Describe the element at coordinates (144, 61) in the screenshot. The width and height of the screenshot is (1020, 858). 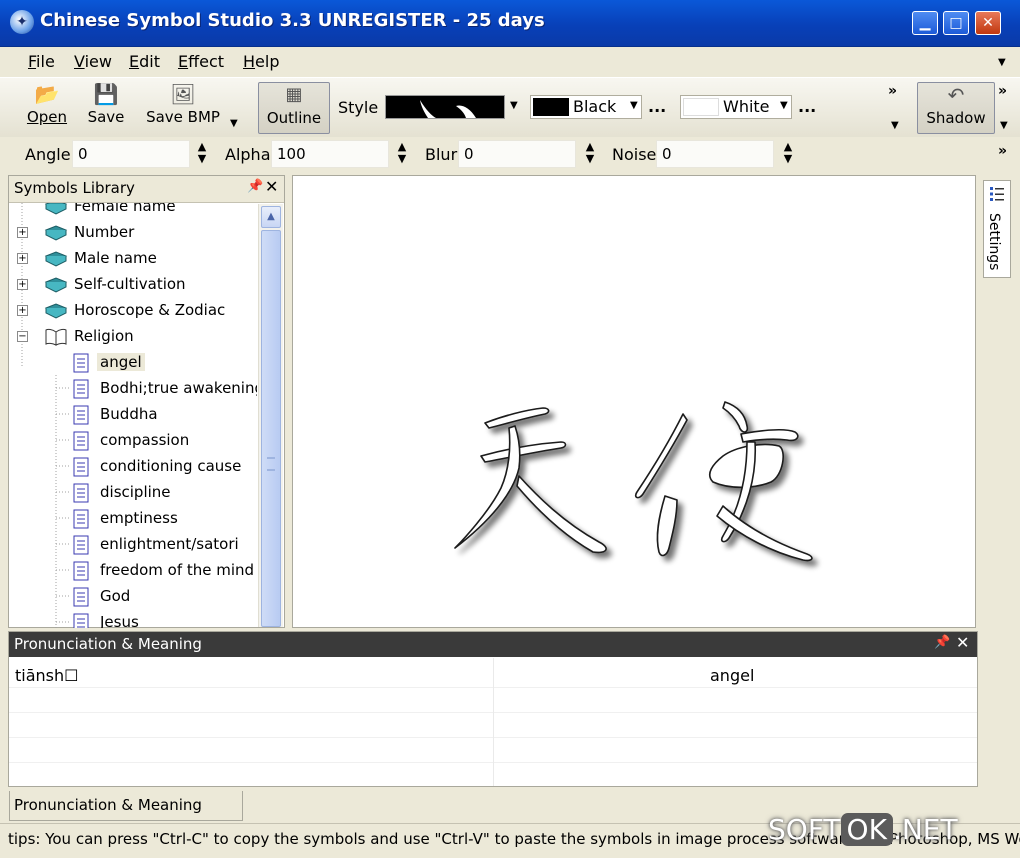
I see `menu-edit: Edit` at that location.